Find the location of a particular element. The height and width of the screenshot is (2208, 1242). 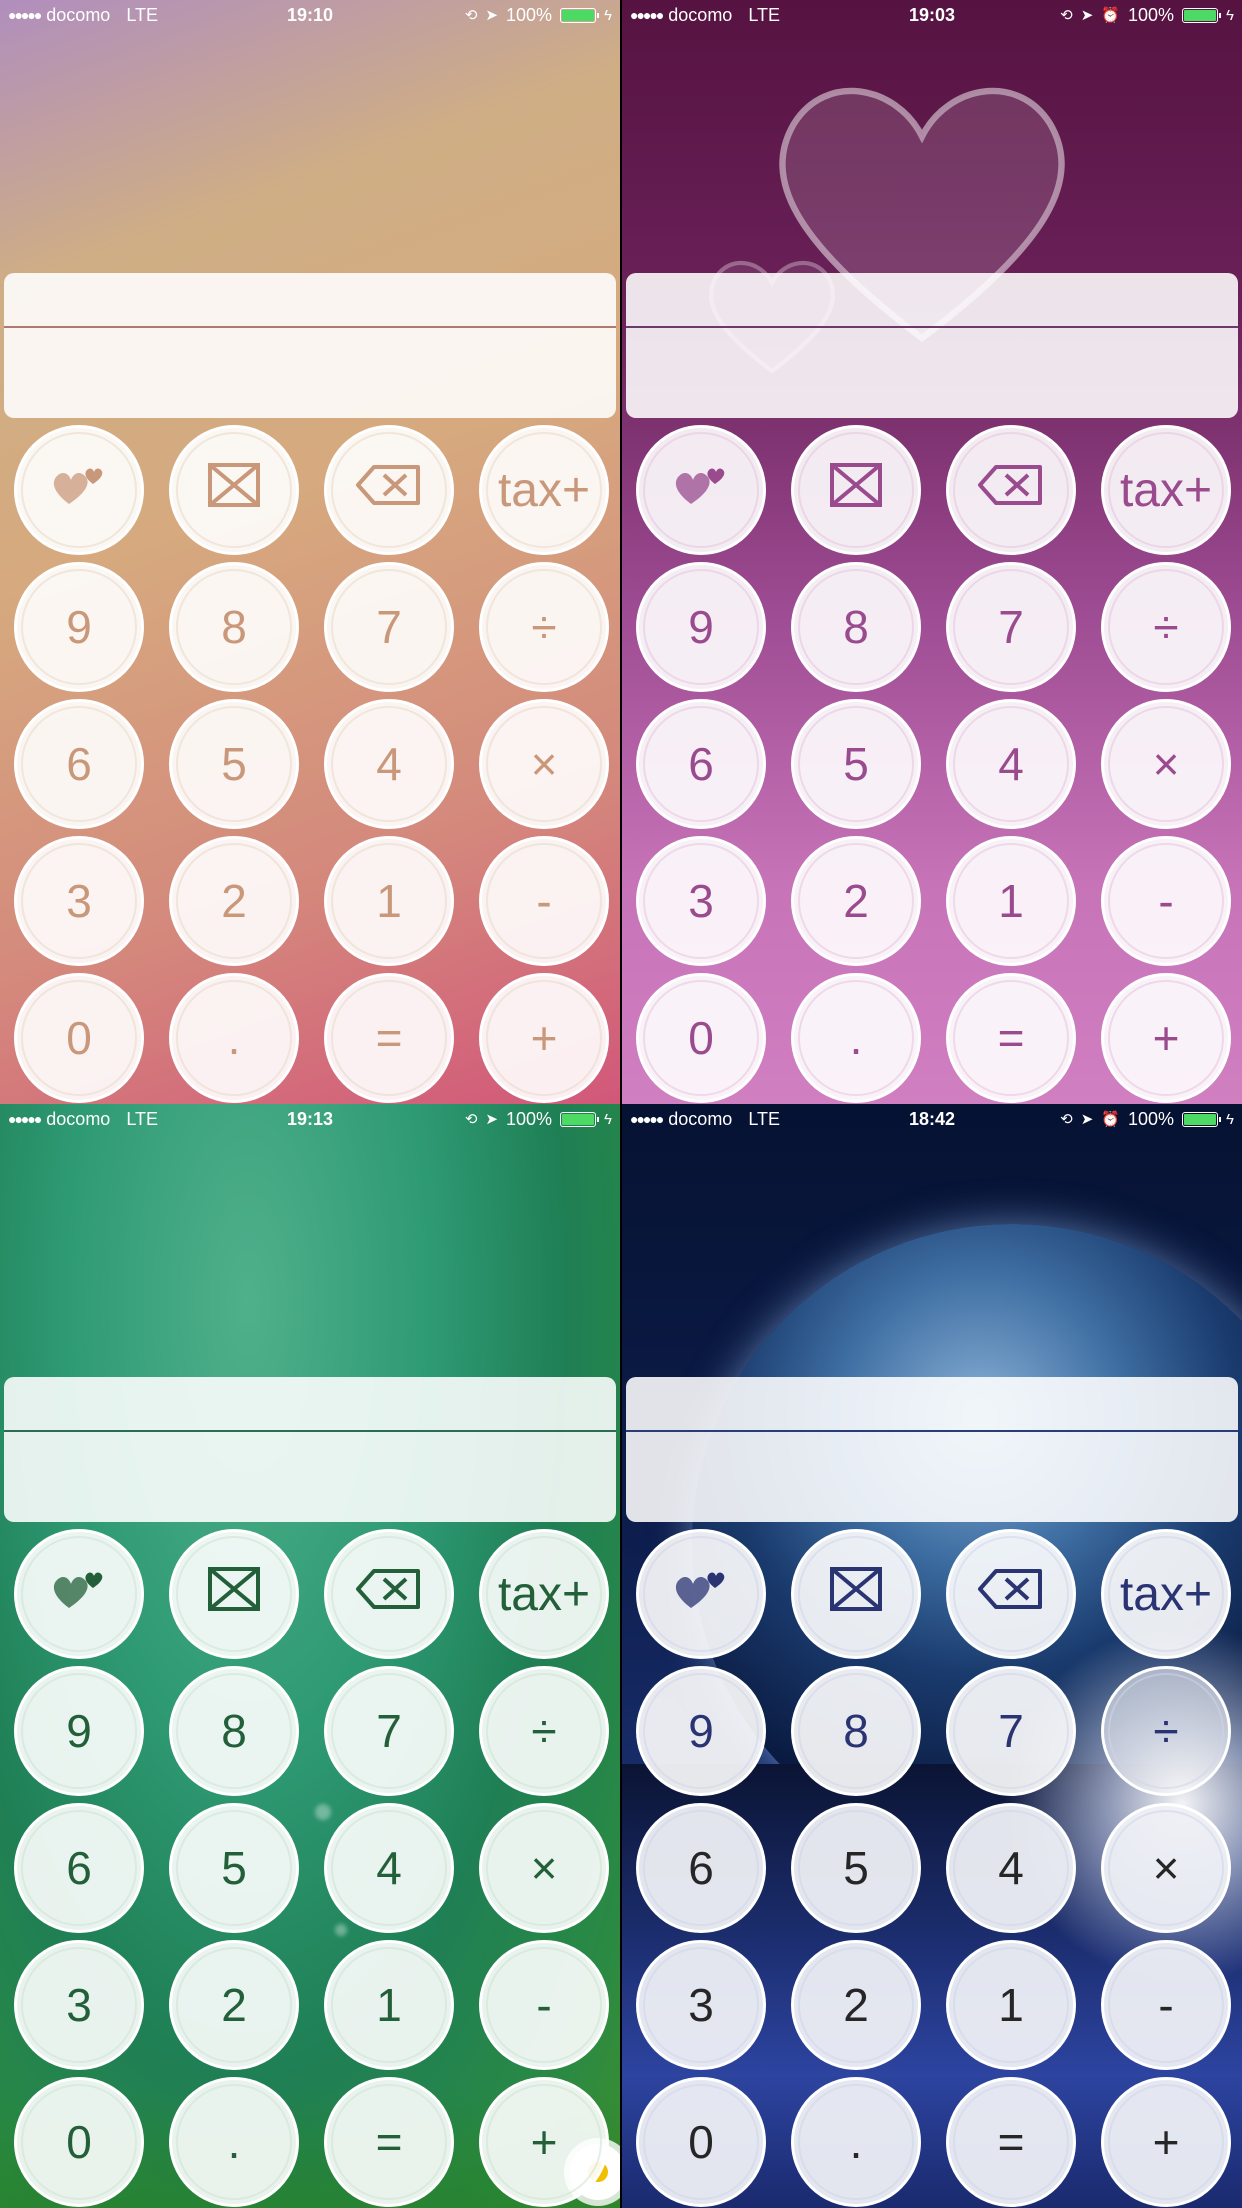

clear-all-icon is located at coordinates (856, 1594).